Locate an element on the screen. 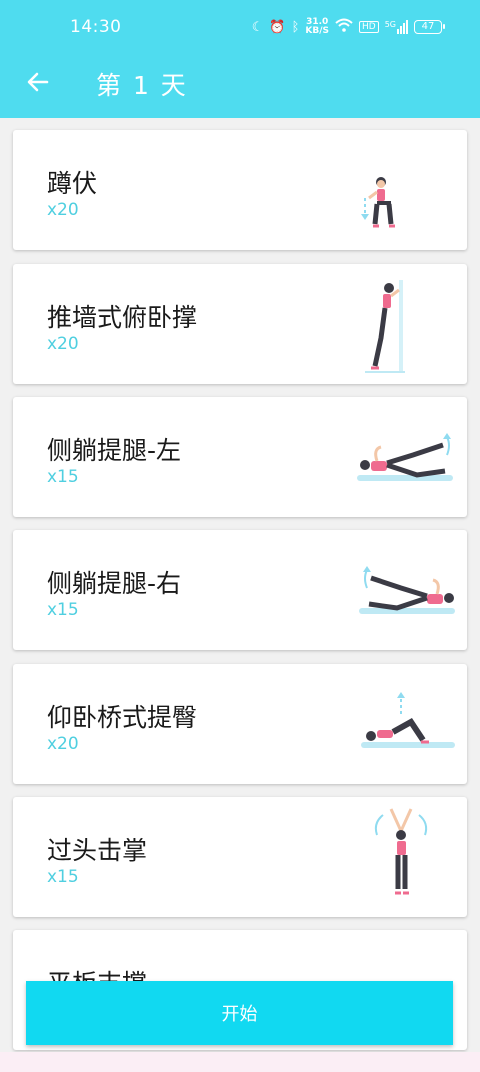 Image resolution: width=480 pixels, height=1072 pixels. network-speed: 31.0 KB/S is located at coordinates (317, 27).